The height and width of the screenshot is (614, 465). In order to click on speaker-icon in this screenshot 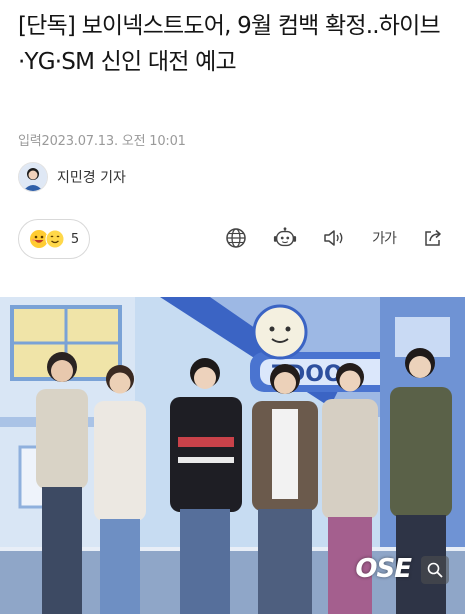, I will do `click(333, 238)`.